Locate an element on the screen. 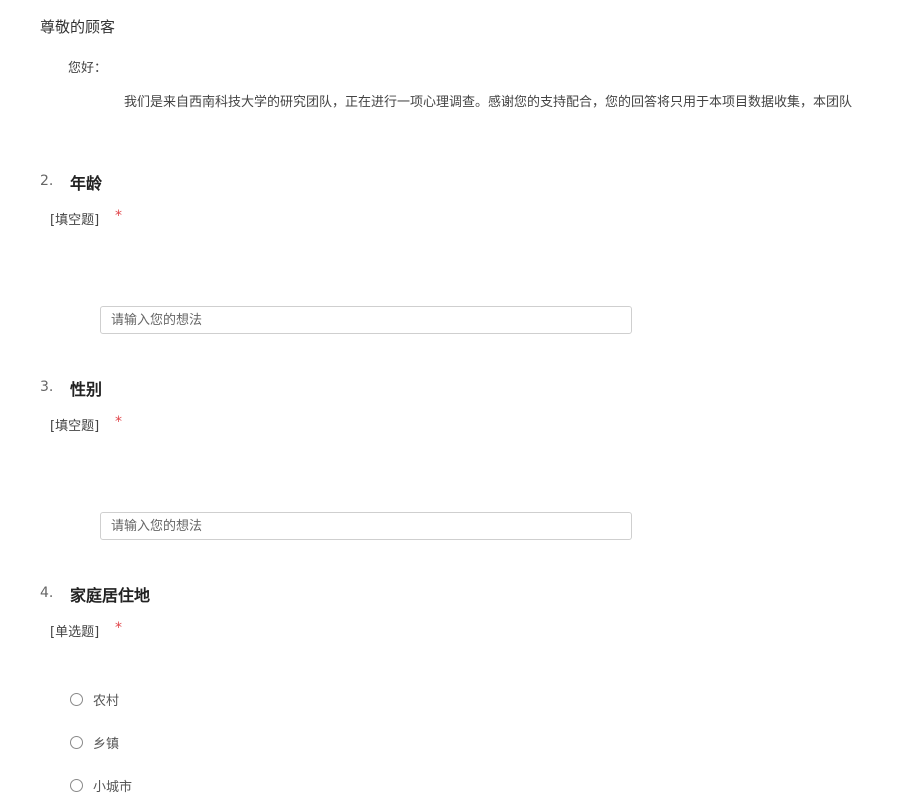 This screenshot has height=800, width=900. hello-text: 您好： is located at coordinates (88, 68).